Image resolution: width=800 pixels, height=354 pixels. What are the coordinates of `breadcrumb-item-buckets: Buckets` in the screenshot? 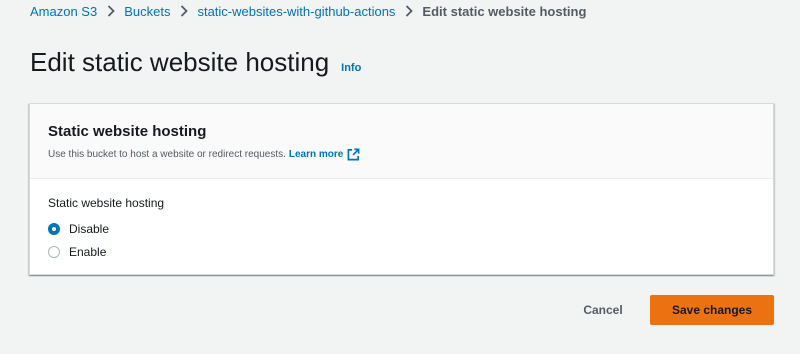 It's located at (147, 11).